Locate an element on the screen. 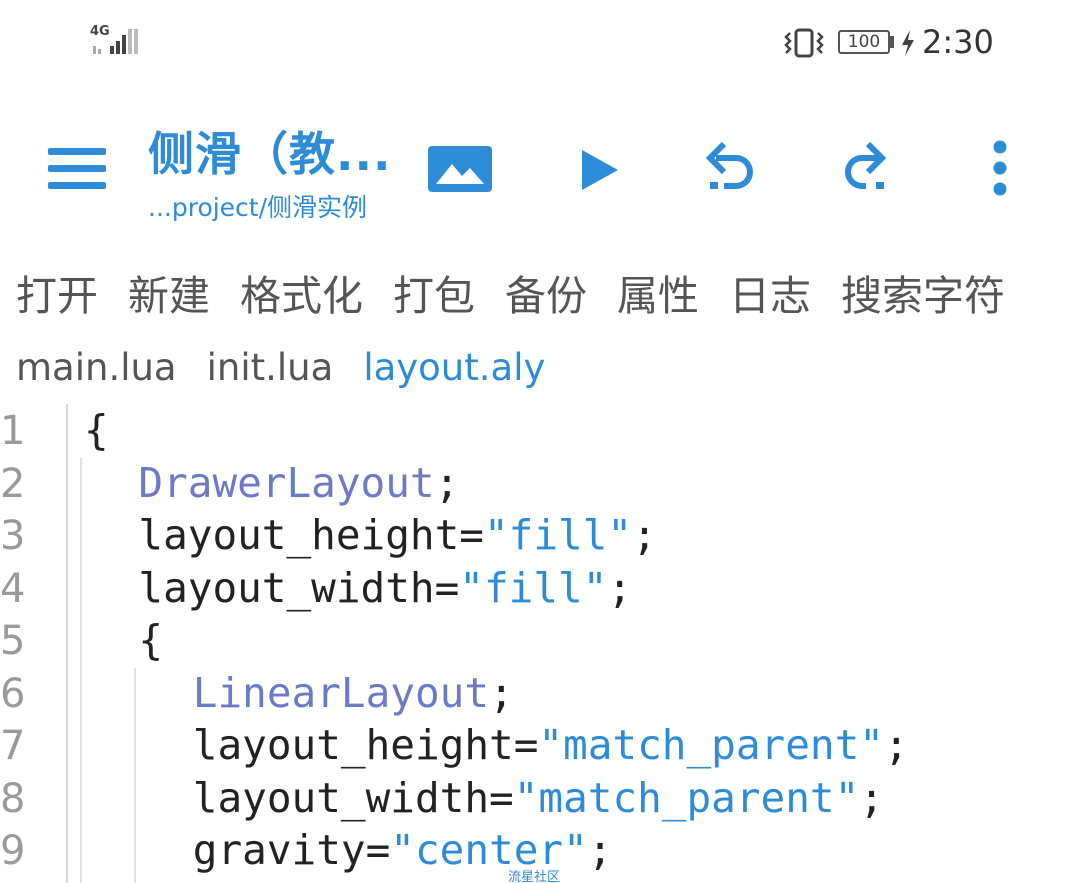 This screenshot has height=883, width=1079. code-text: layout_height="fill"; is located at coordinates (397, 535).